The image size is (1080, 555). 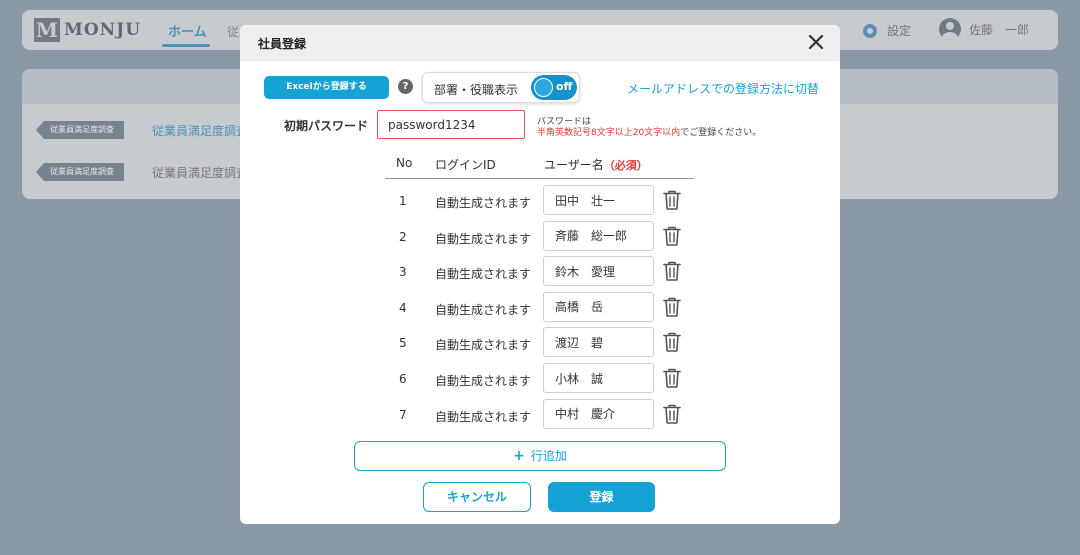 I want to click on settings-link: 設定, so click(x=887, y=30).